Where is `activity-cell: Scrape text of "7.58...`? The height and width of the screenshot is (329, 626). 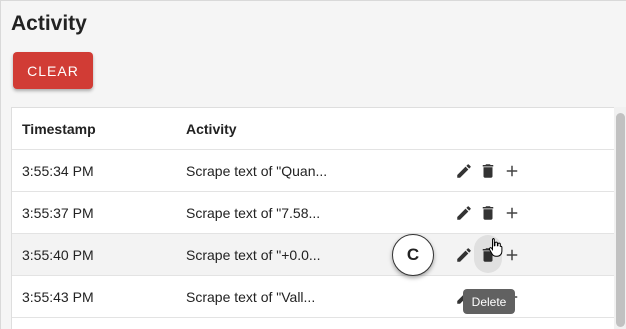 activity-cell: Scrape text of "7.58... is located at coordinates (253, 212).